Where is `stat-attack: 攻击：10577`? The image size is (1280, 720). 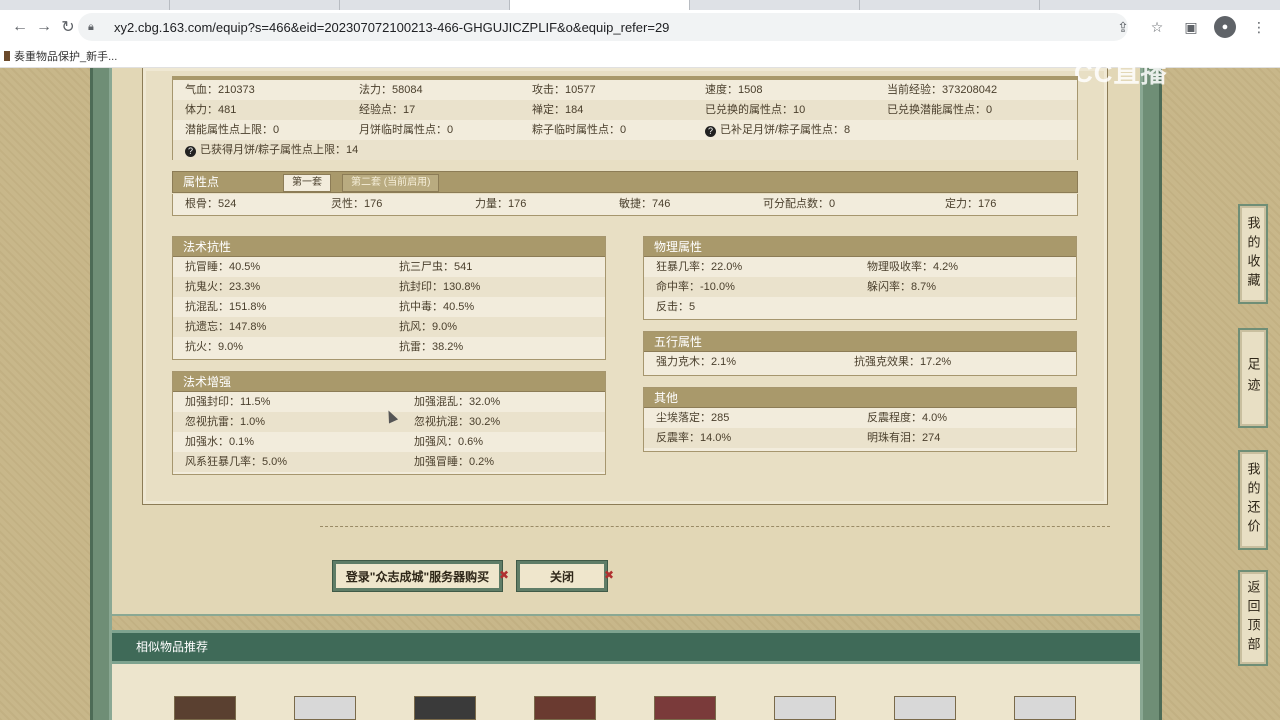 stat-attack: 攻击：10577 is located at coordinates (564, 90).